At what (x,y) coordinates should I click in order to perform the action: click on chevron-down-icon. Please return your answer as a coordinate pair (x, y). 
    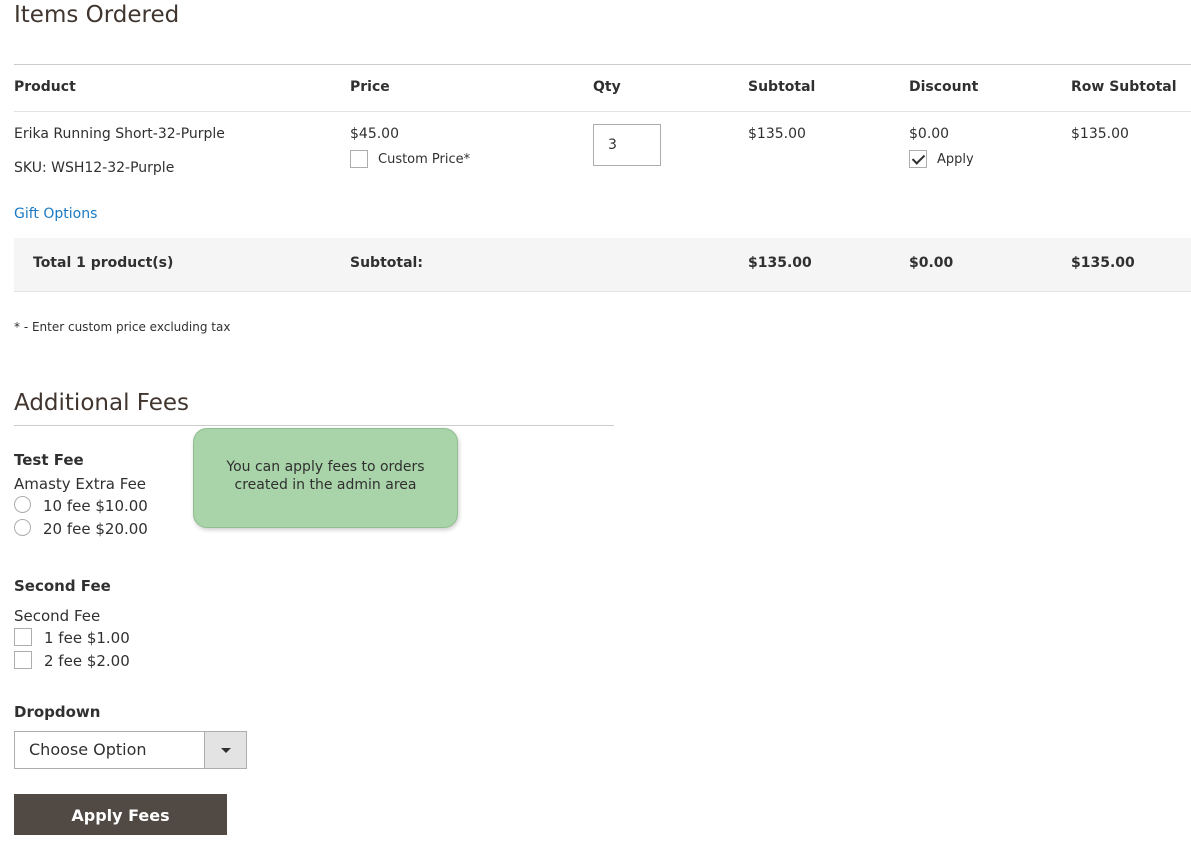
    Looking at the image, I should click on (225, 750).